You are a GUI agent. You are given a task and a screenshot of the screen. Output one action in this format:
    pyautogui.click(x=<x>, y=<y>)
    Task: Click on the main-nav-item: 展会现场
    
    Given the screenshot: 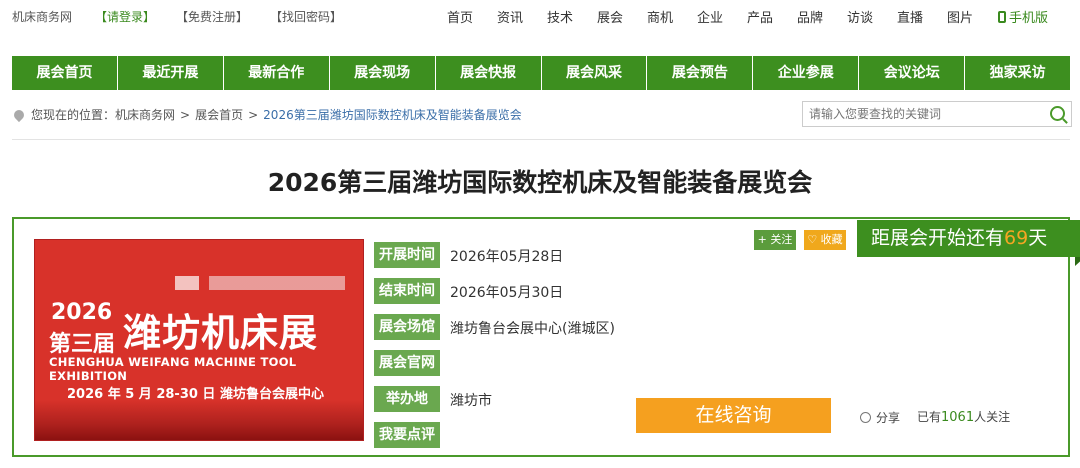 What is the action you would take?
    pyautogui.click(x=383, y=73)
    